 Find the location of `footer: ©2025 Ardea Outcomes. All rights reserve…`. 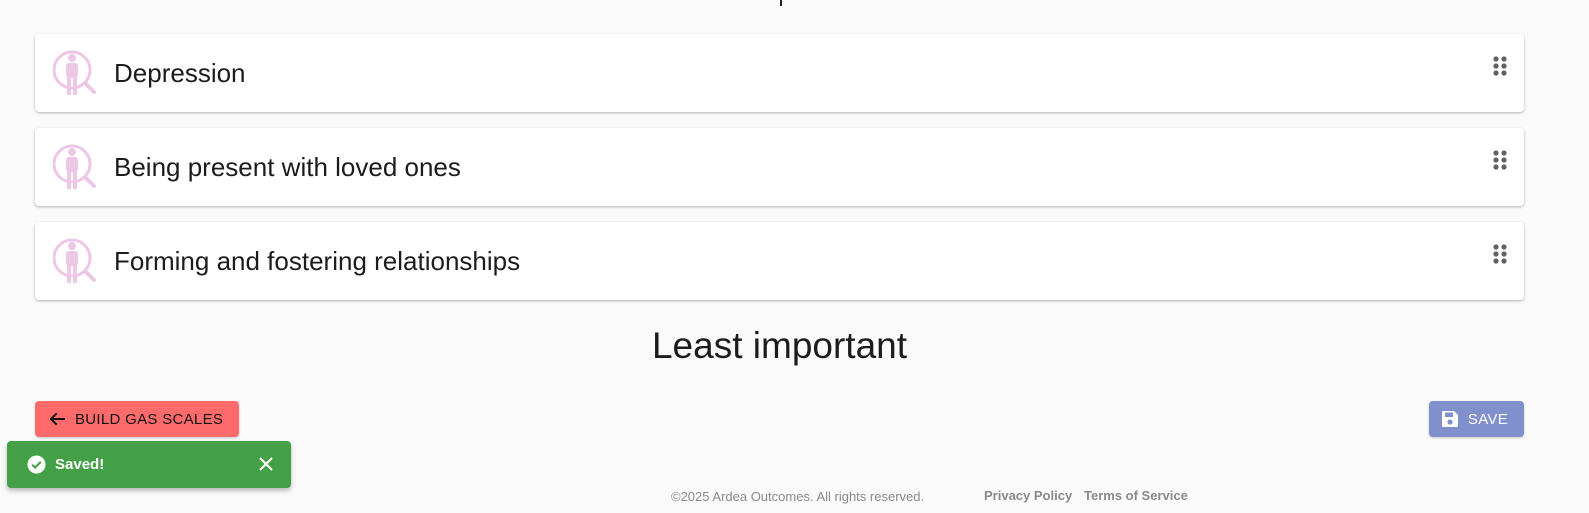

footer: ©2025 Ardea Outcomes. All rights reserve… is located at coordinates (794, 497).